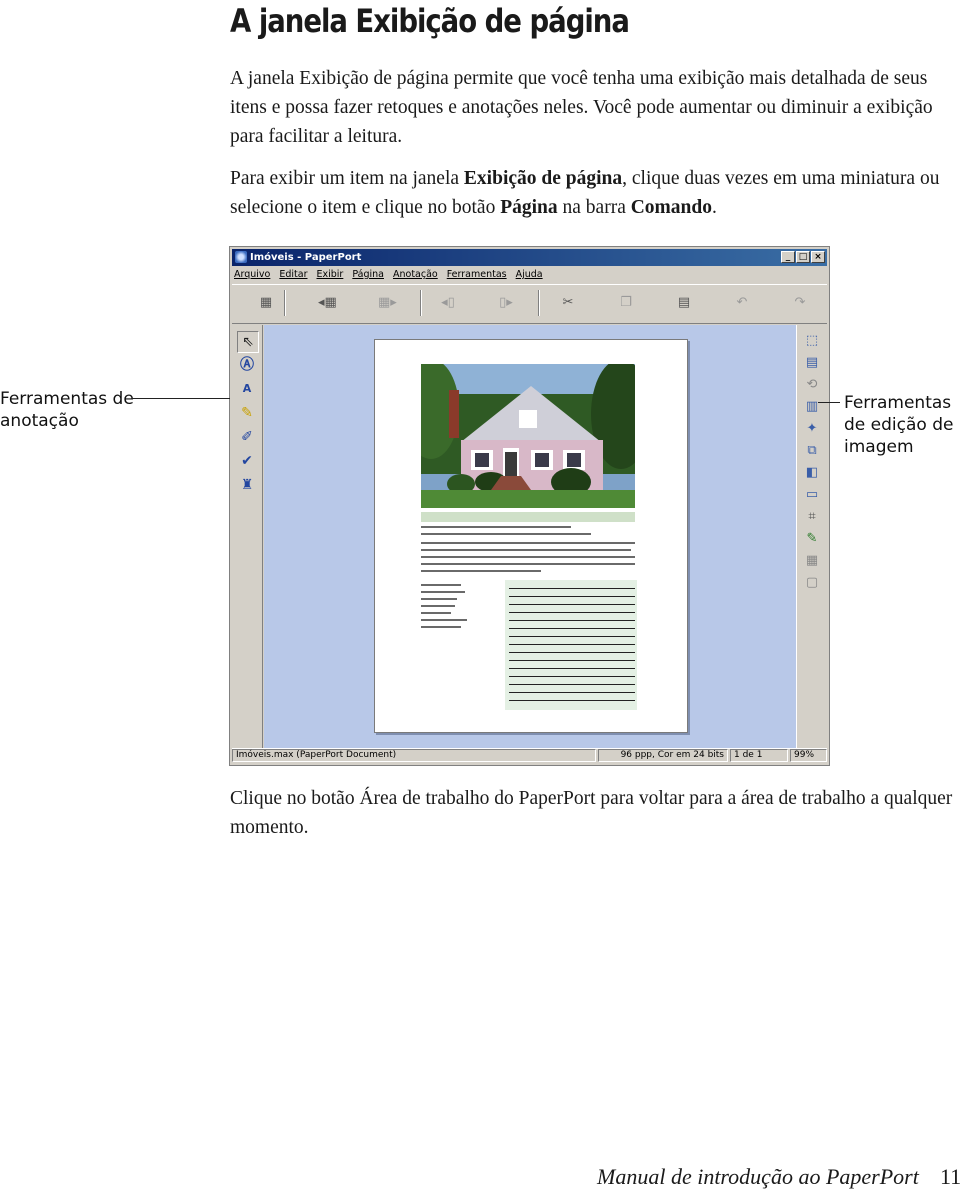 This screenshot has width=960, height=1191. Describe the element at coordinates (812, 495) in the screenshot. I see `scale-icon: ▭` at that location.